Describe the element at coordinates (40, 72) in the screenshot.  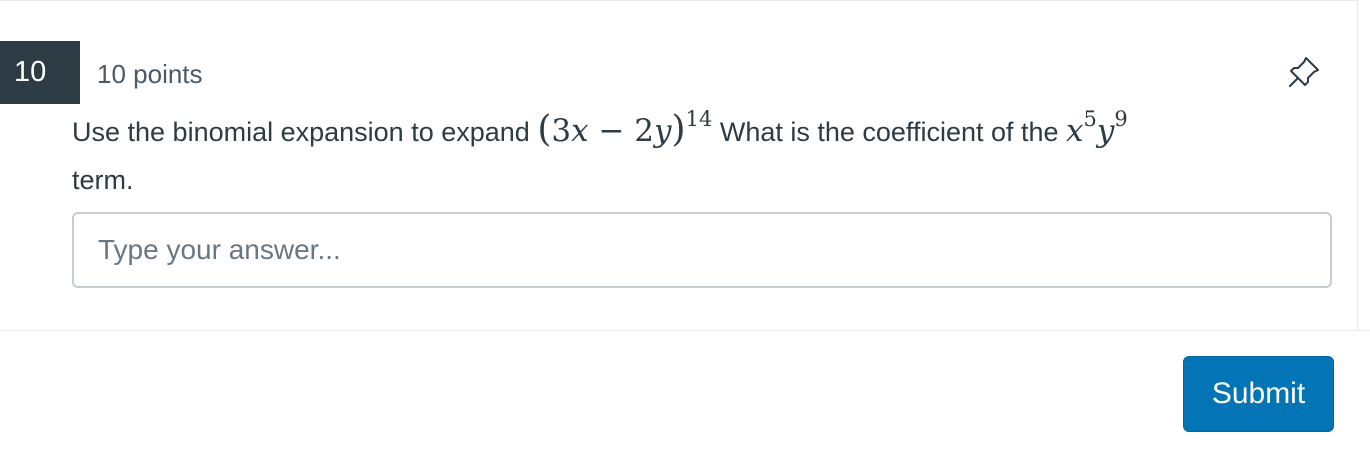
I see `question-number-badge: 10` at that location.